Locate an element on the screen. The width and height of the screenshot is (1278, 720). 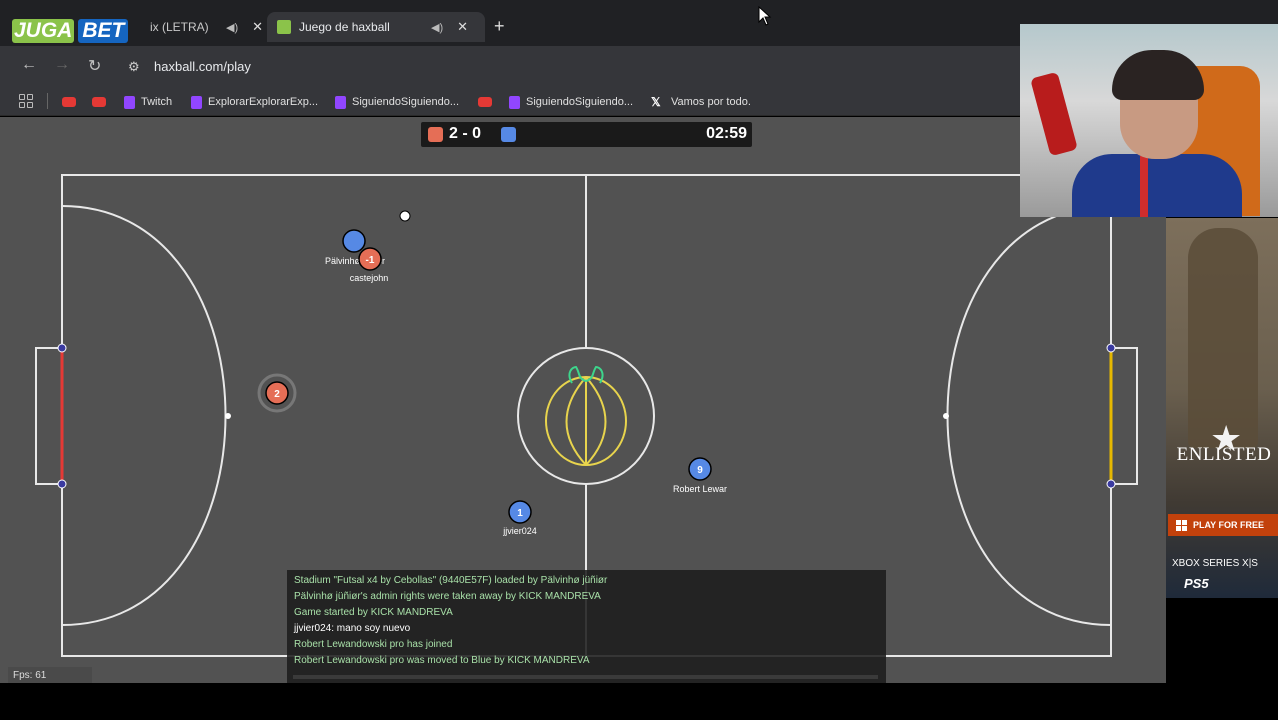
jugabet-logo: JUGA BET is located at coordinates (80, 31).